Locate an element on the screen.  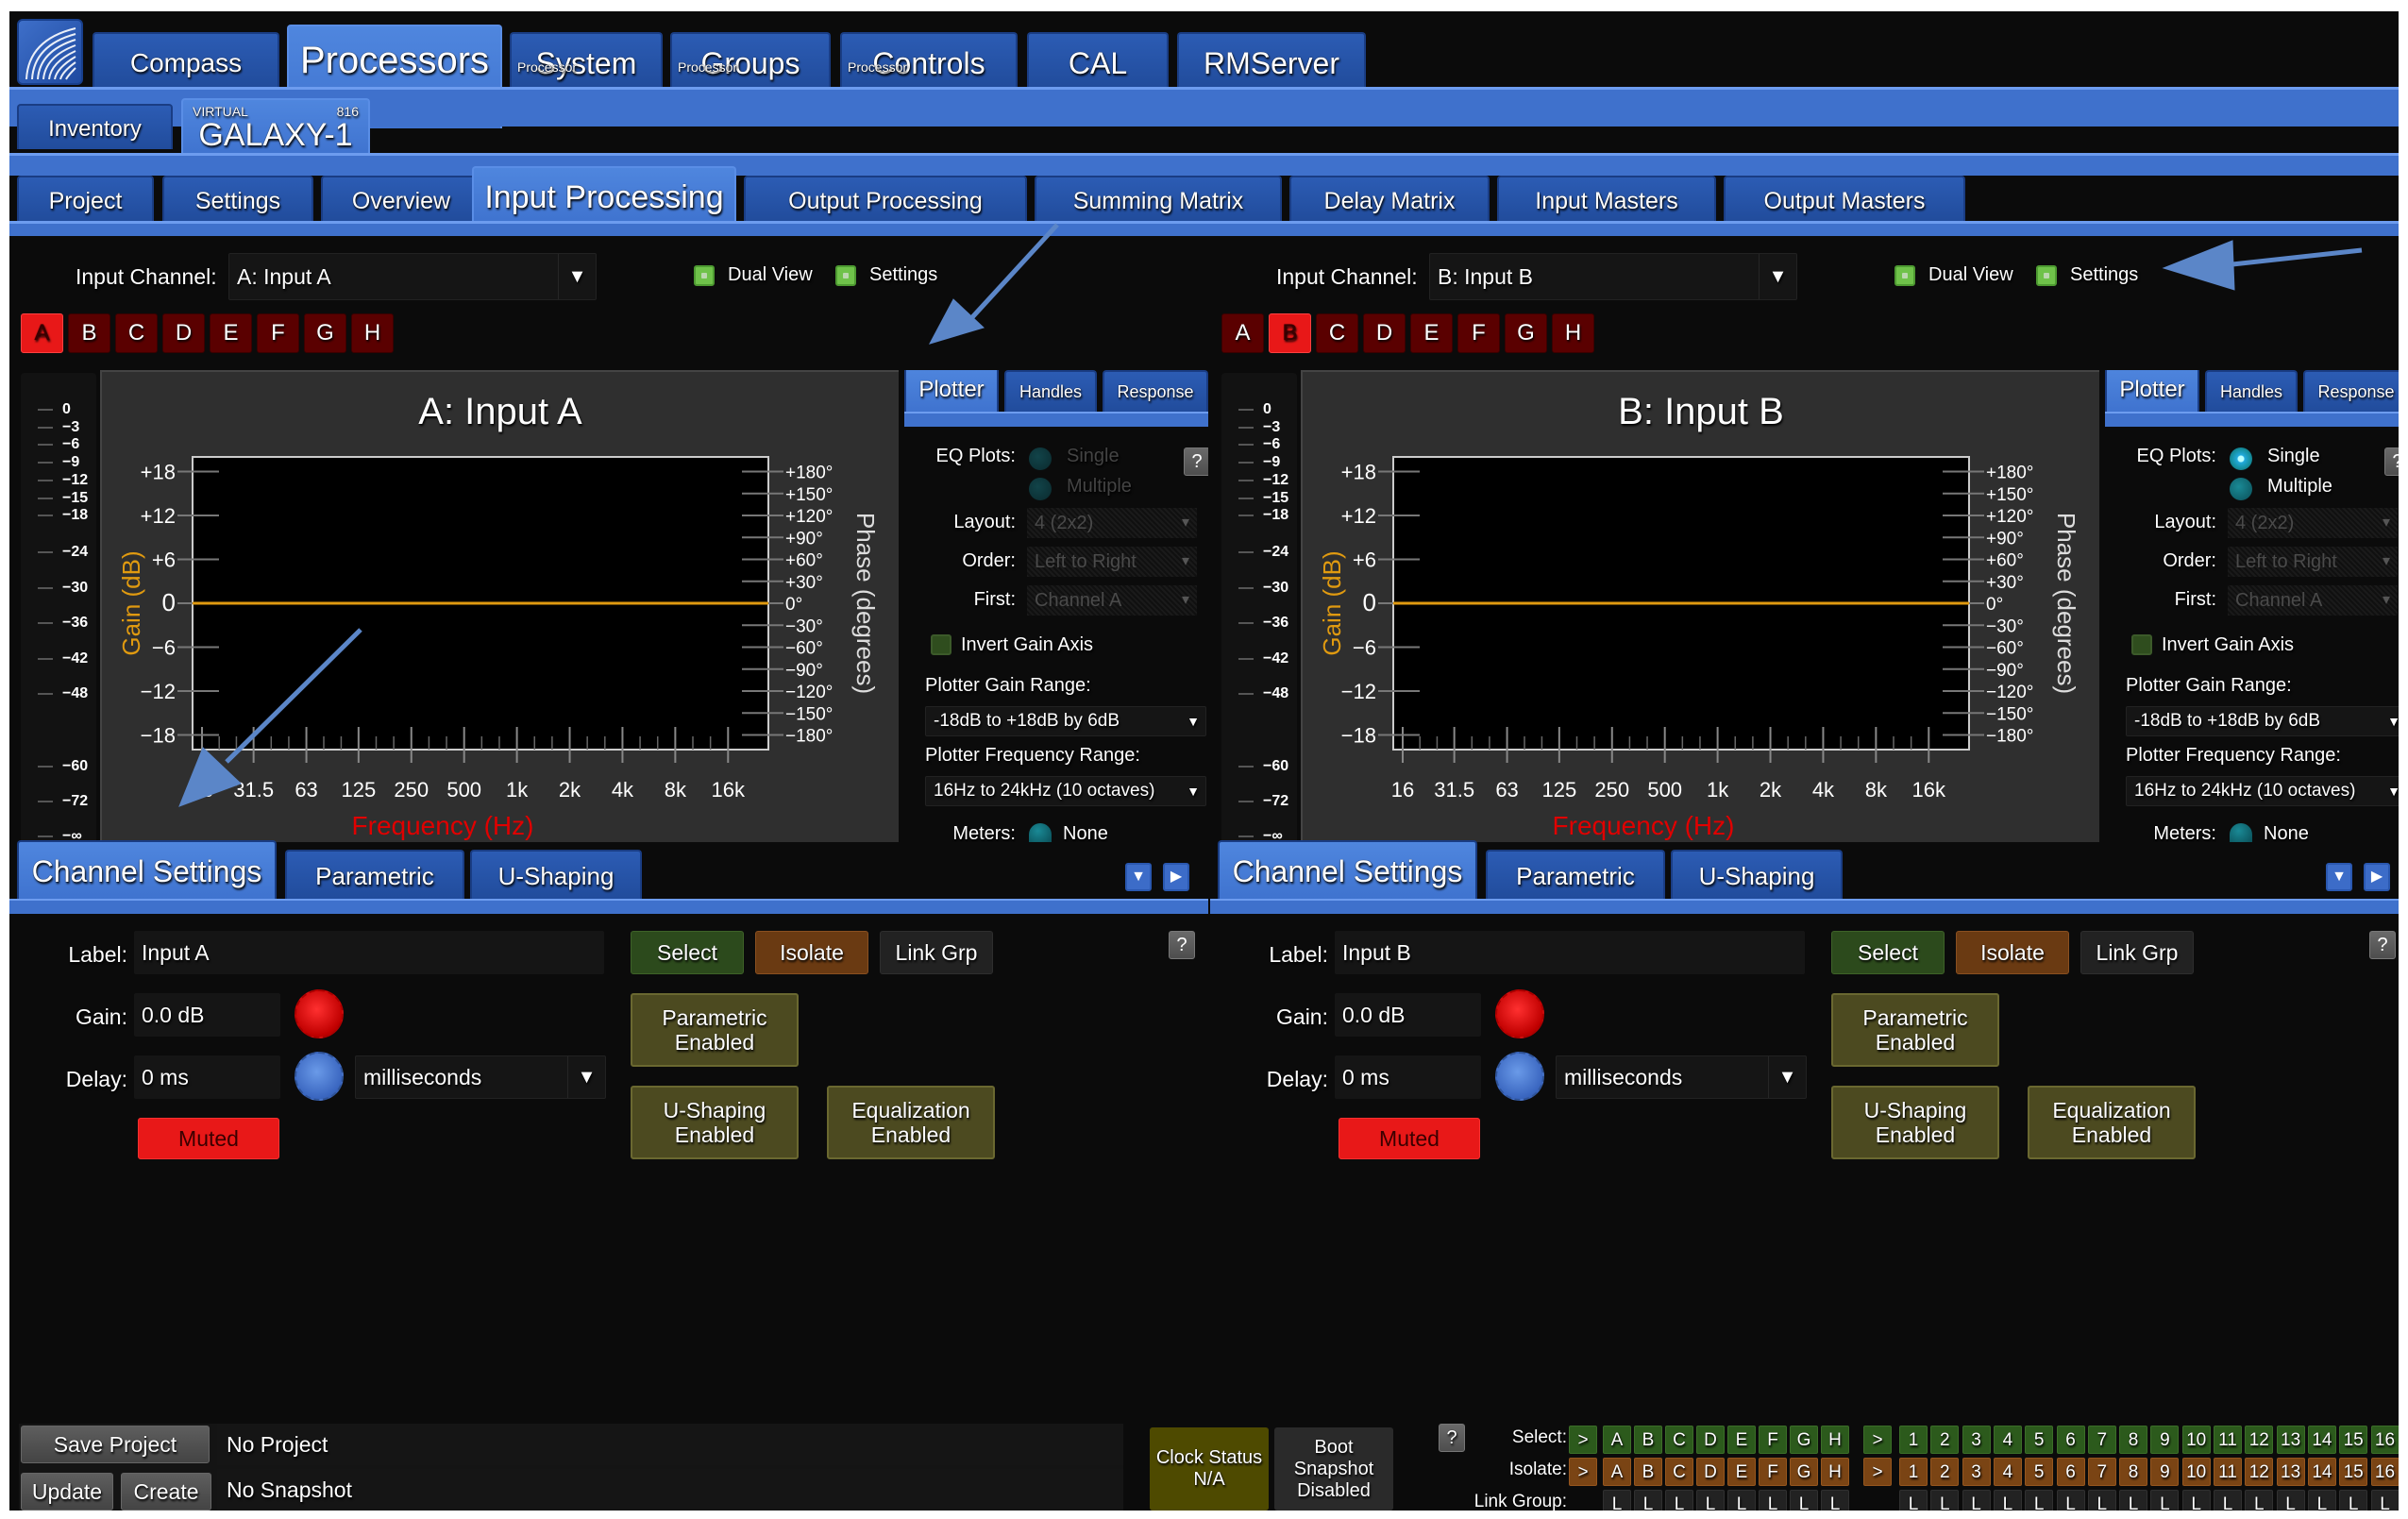
link-group-button-10: L is located at coordinates (2196, 1500).